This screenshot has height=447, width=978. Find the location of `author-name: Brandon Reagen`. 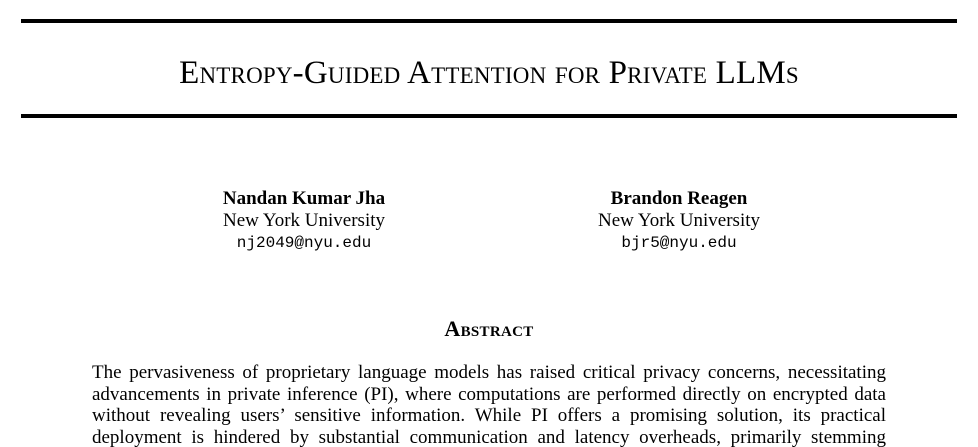

author-name: Brandon Reagen is located at coordinates (679, 198).